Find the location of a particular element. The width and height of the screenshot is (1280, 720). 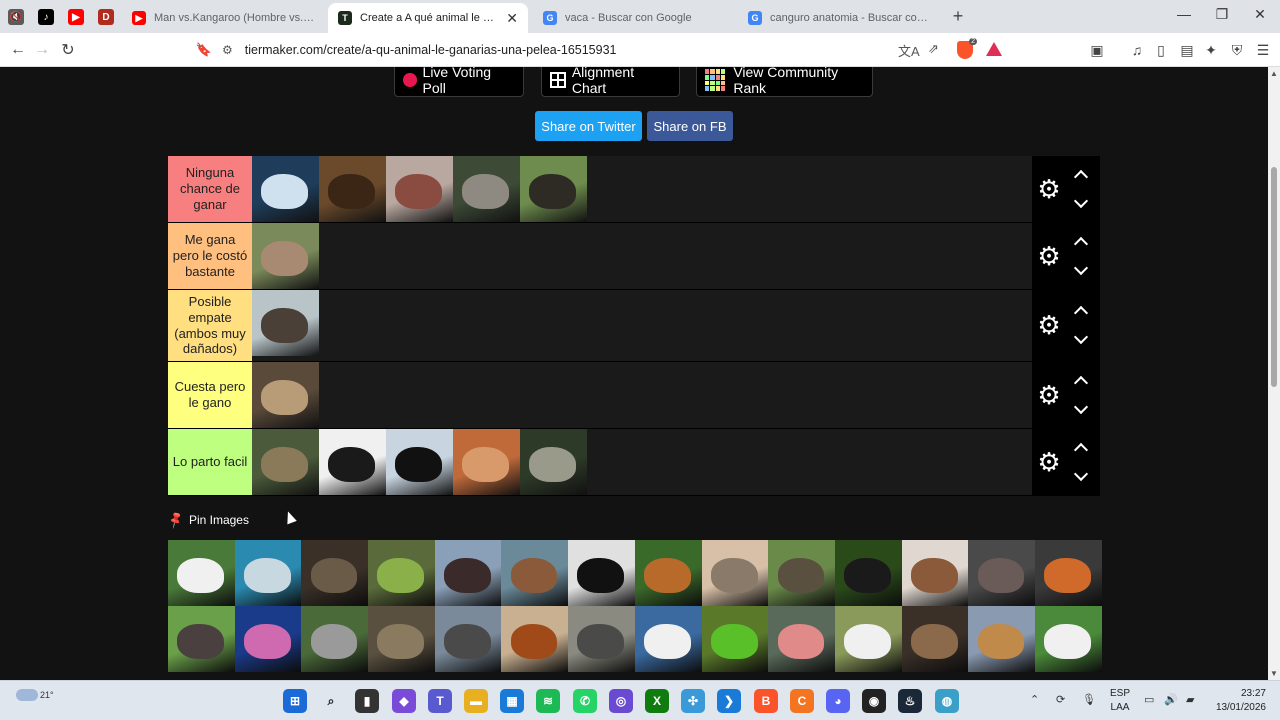

animal-tile-fox is located at coordinates (1068, 573).